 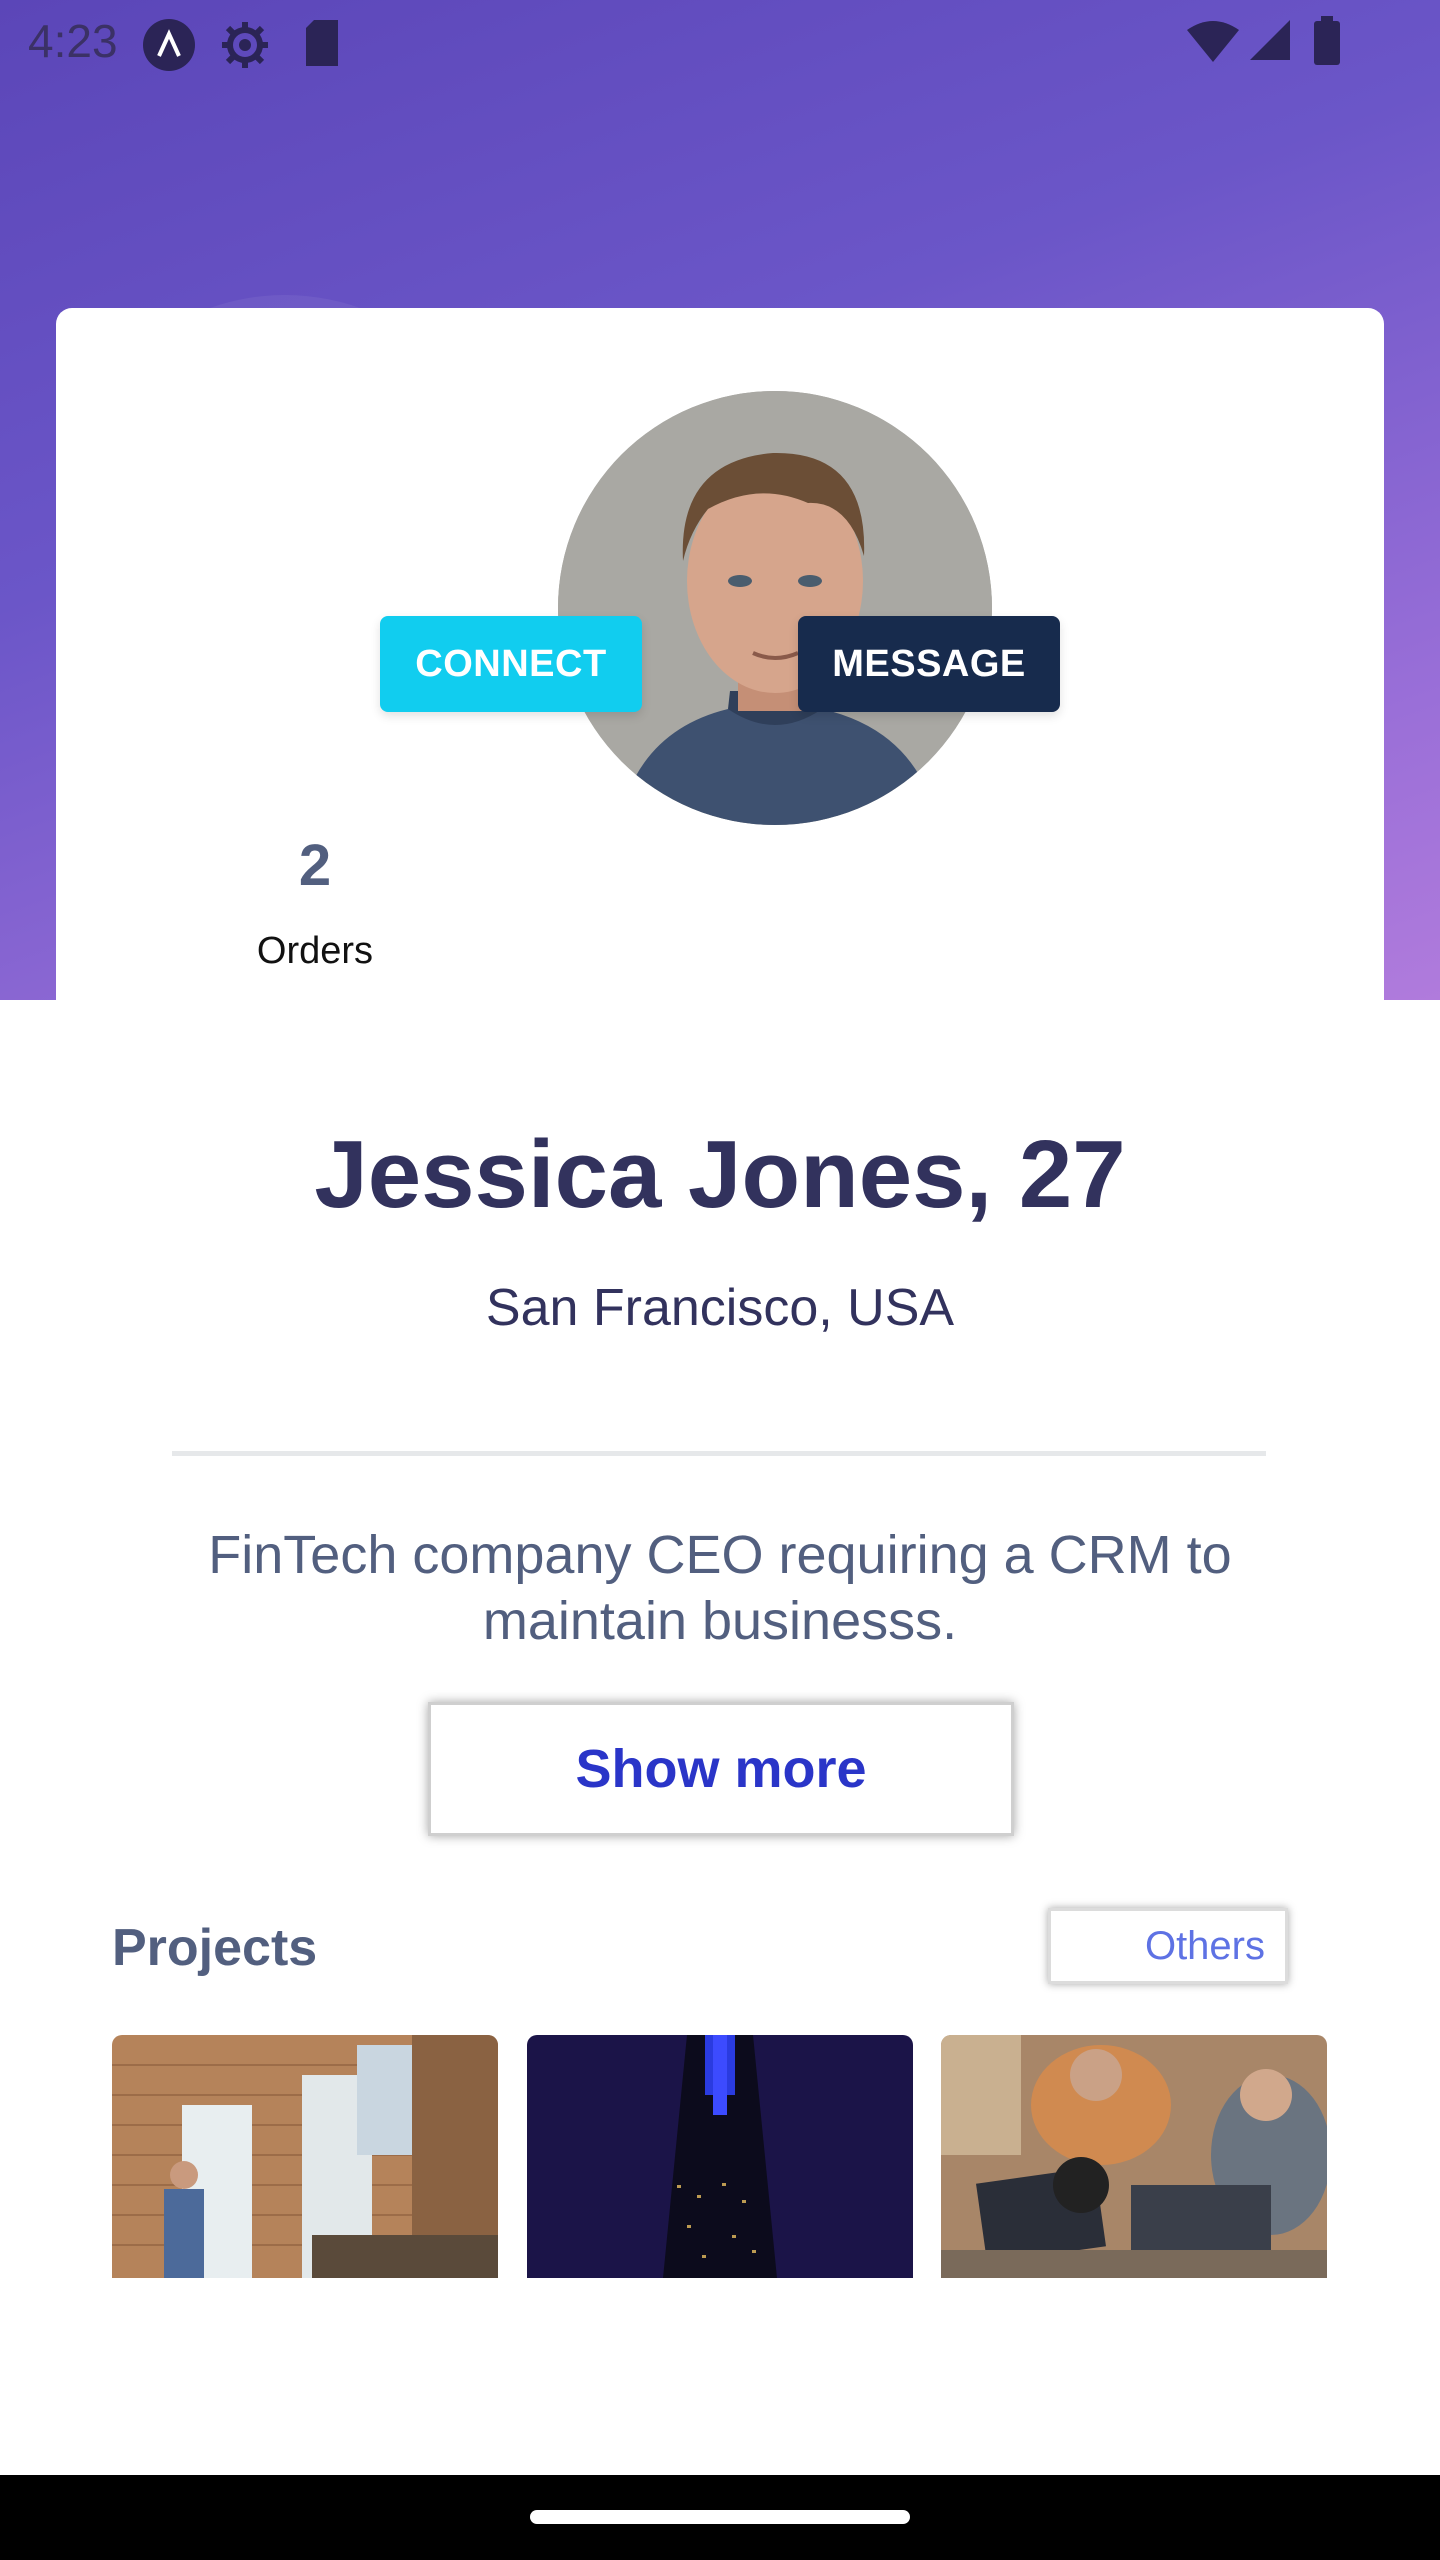 I want to click on avatar, so click(x=775, y=608).